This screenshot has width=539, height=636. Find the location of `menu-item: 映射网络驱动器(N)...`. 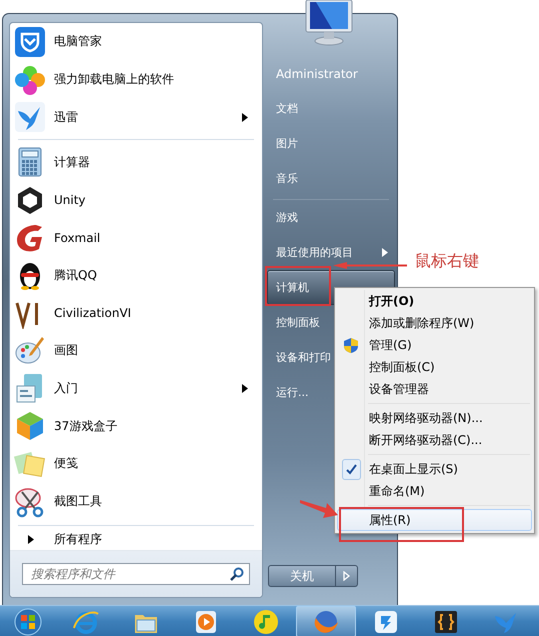

menu-item: 映射网络驱动器(N)... is located at coordinates (434, 418).